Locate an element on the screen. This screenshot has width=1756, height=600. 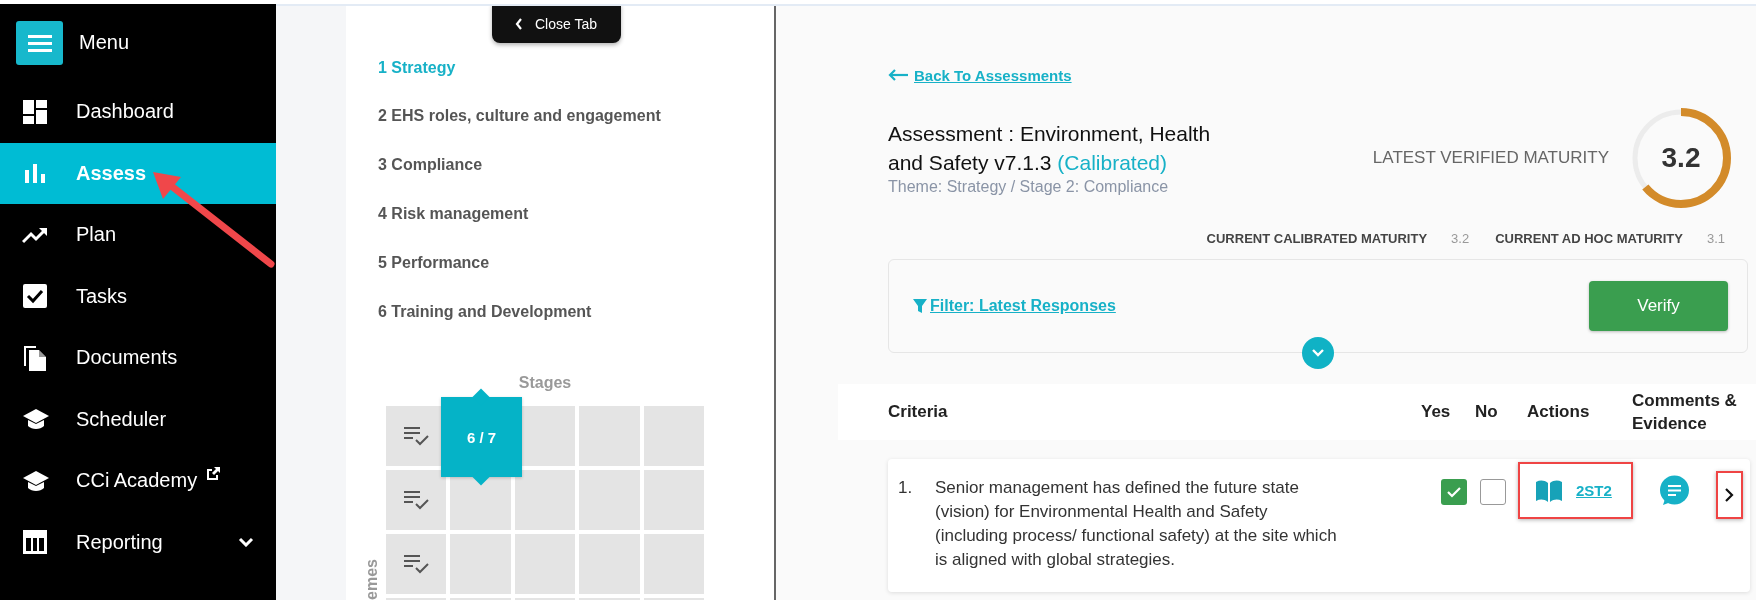
chevron-left-icon is located at coordinates (519, 23).